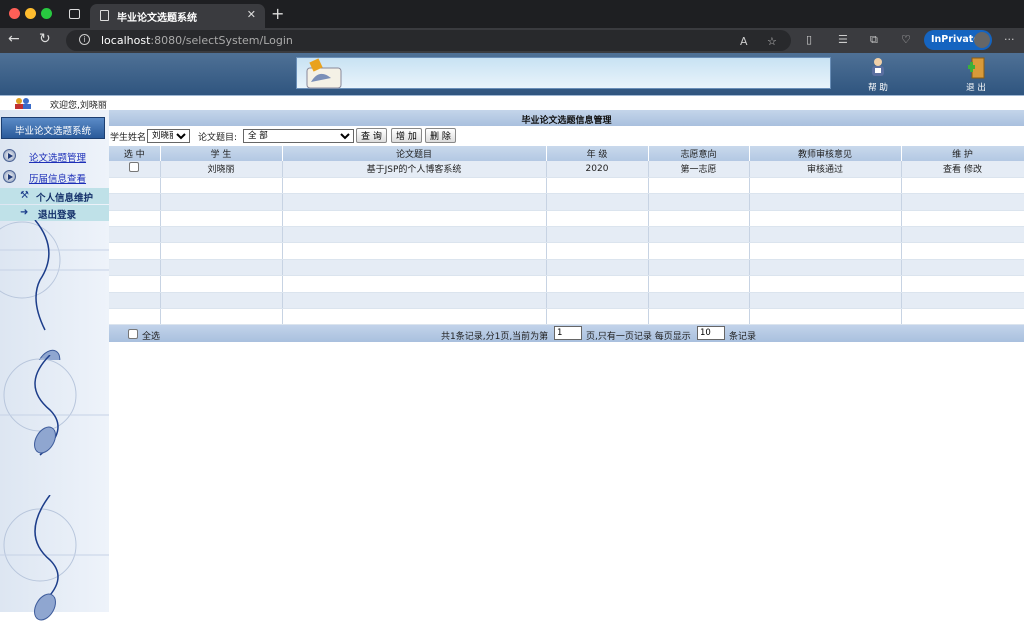 The height and width of the screenshot is (635, 1024). I want to click on table-header: 选 中 学 生 论文题目 年 级 志愿意向 教师审核意见 维 护, so click(566, 153).